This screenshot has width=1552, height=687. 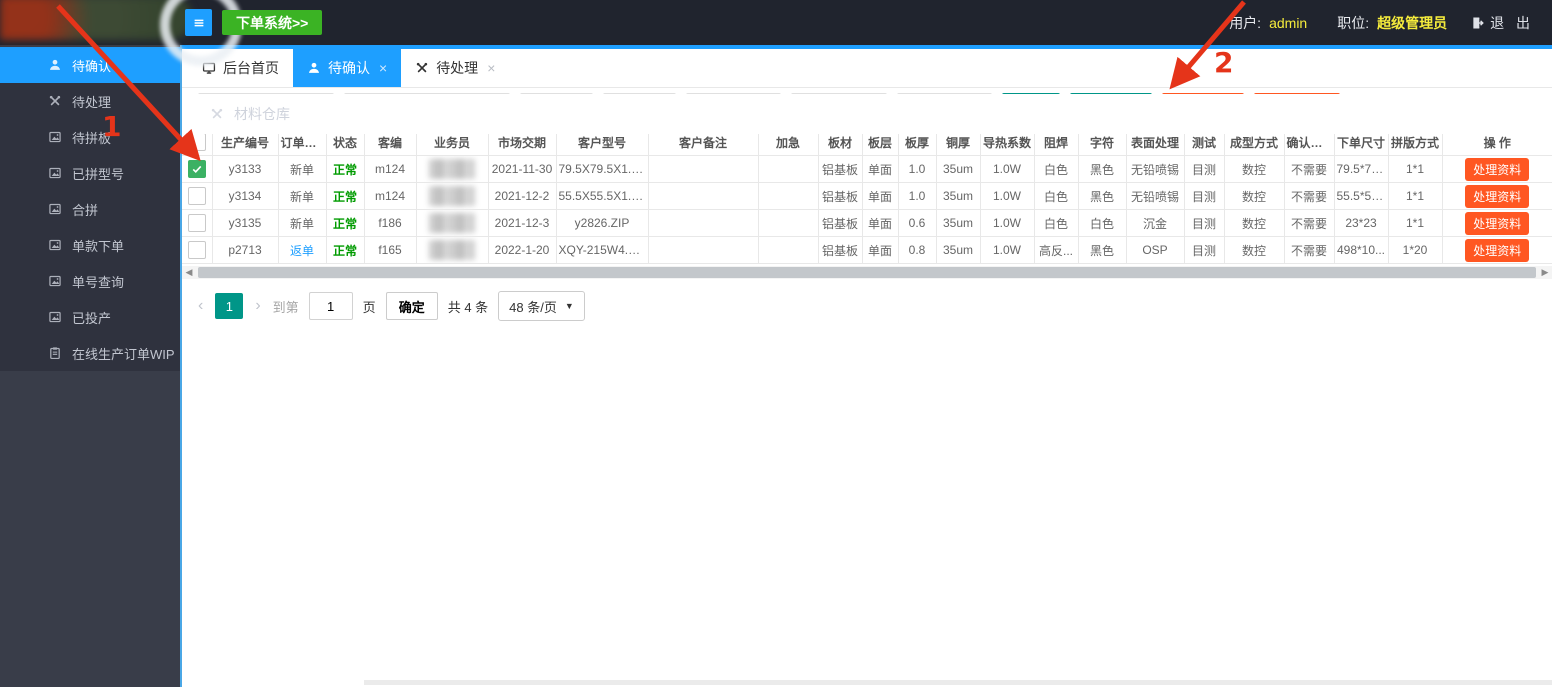 What do you see at coordinates (1309, 196) in the screenshot?
I see `cell: 不需要` at bounding box center [1309, 196].